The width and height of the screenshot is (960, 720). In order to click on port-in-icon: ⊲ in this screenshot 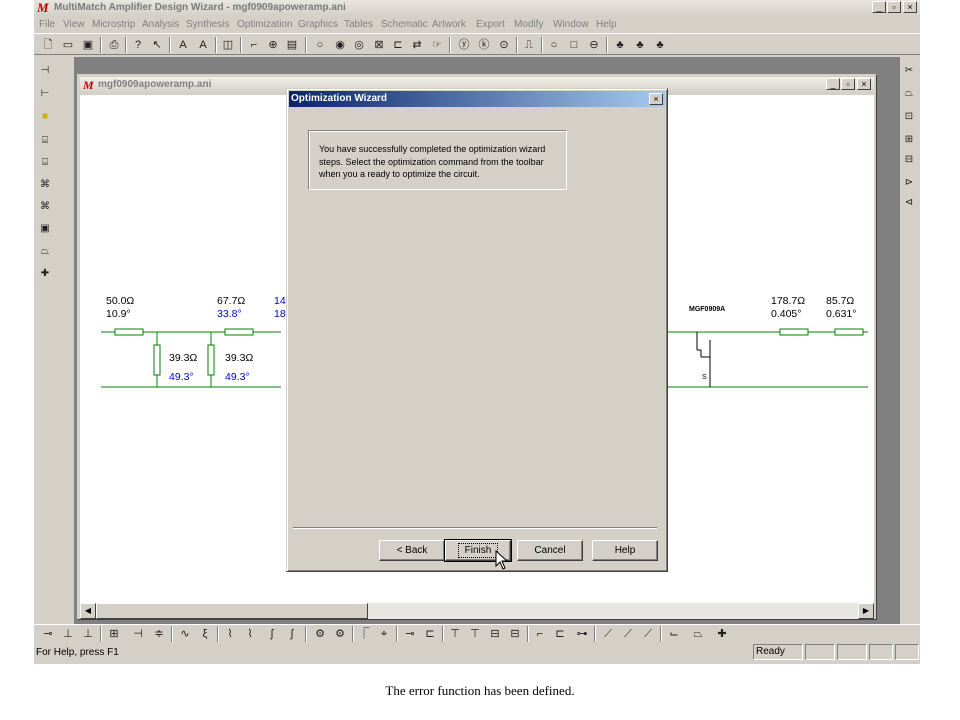, I will do `click(909, 203)`.